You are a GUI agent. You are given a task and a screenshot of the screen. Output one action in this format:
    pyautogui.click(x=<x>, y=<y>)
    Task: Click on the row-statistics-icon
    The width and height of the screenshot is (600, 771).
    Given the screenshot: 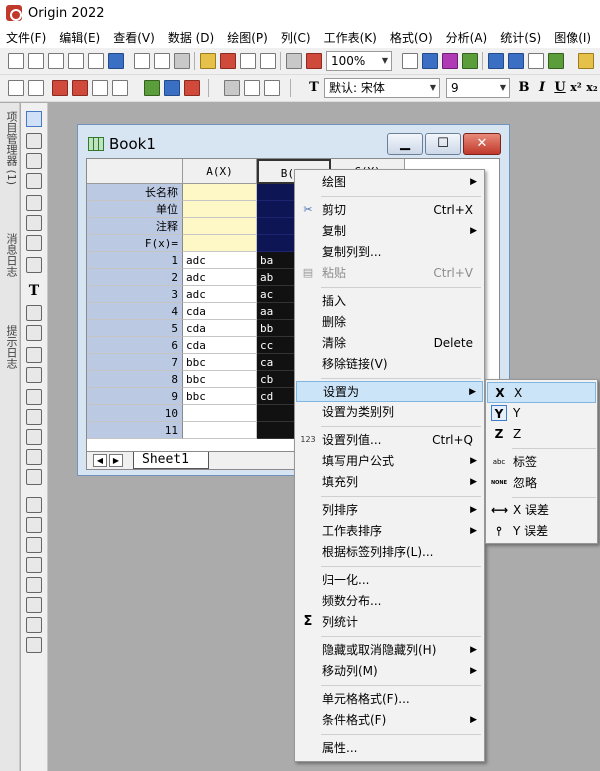 What is the action you would take?
    pyautogui.click(x=60, y=88)
    